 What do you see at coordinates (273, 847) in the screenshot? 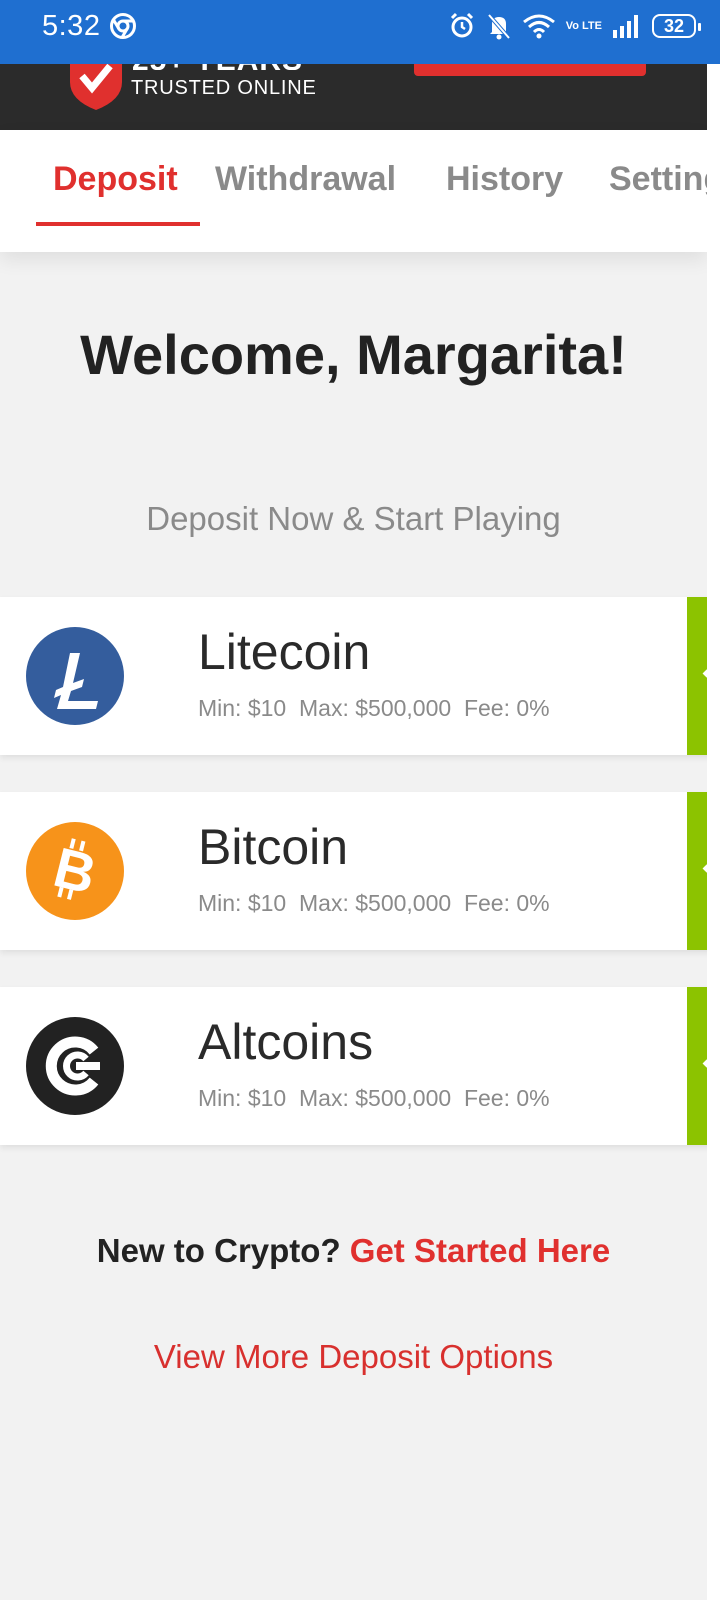
I see `method-name: Bitcoin` at bounding box center [273, 847].